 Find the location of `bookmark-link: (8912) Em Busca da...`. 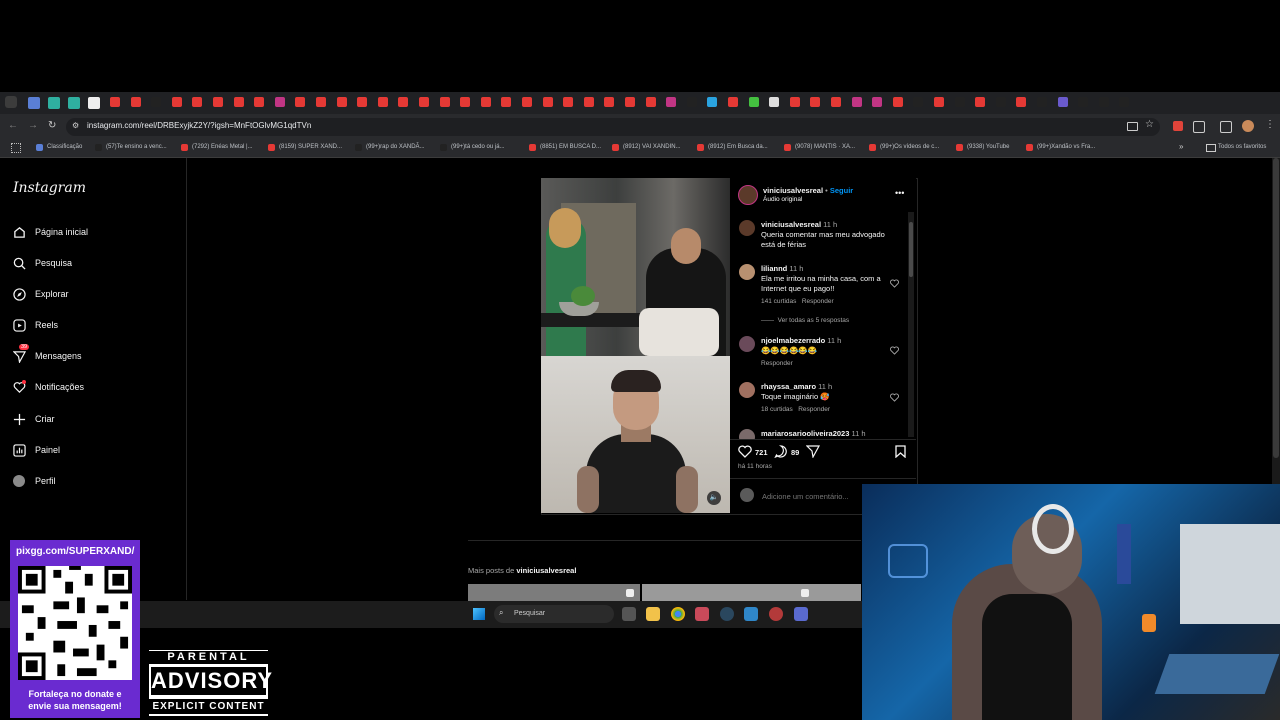

bookmark-link: (8912) Em Busca da... is located at coordinates (738, 147).